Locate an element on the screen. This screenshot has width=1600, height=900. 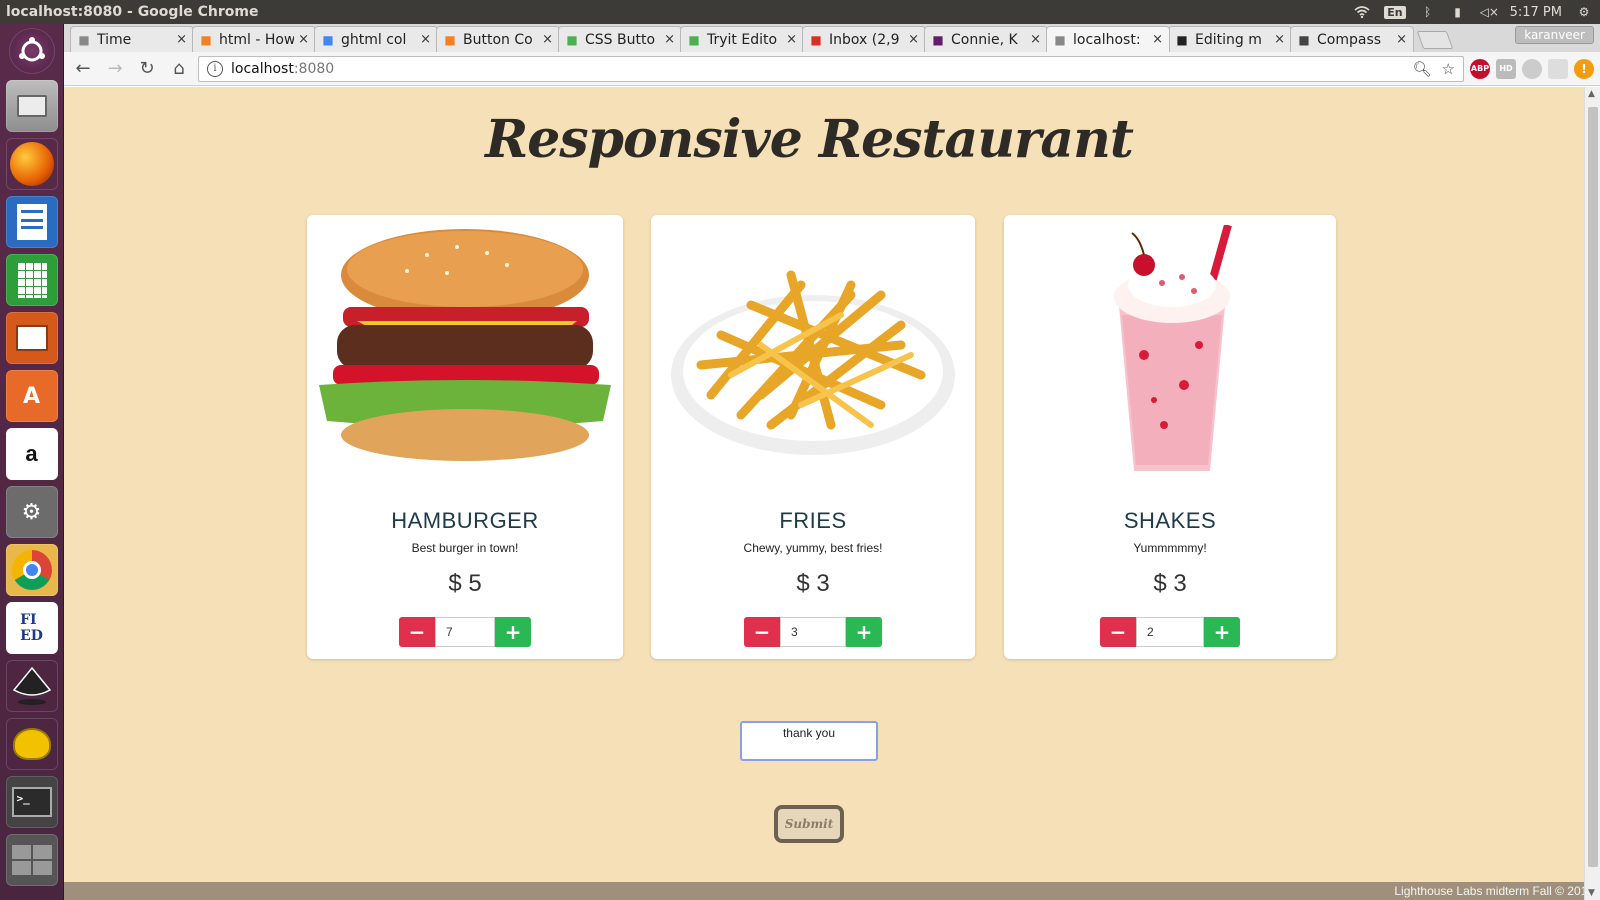
url-port: :8080 is located at coordinates (314, 68).